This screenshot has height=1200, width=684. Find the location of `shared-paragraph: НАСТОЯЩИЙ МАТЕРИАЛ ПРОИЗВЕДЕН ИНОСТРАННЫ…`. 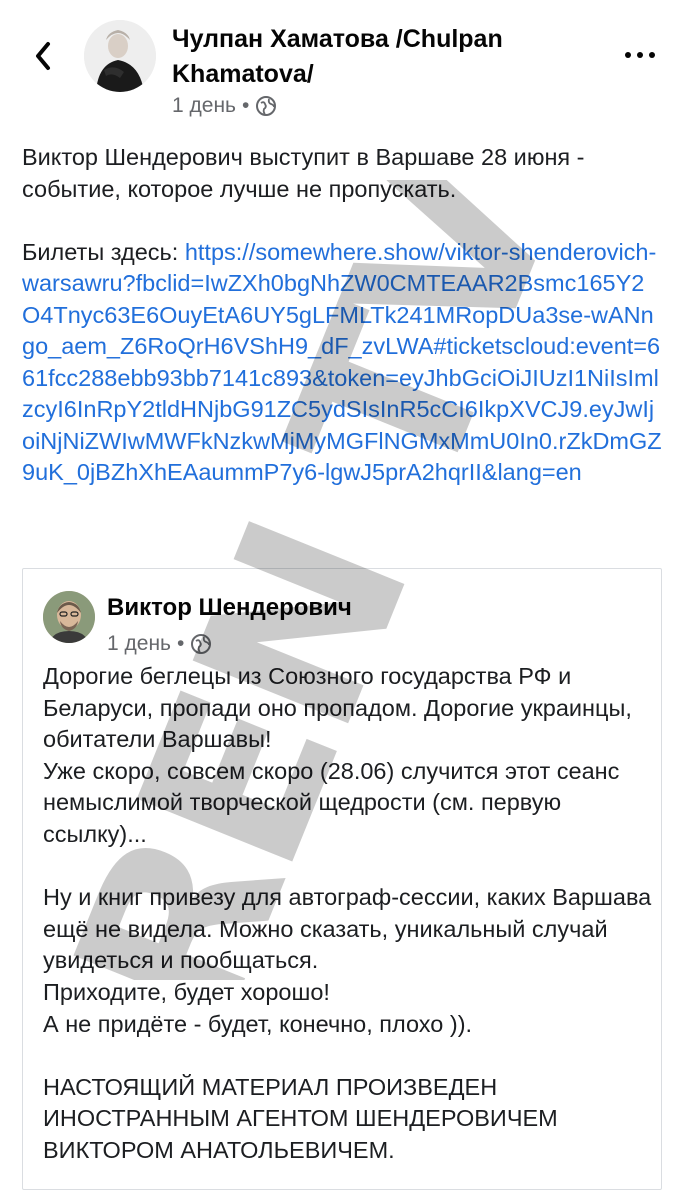

shared-paragraph: НАСТОЯЩИЙ МАТЕРИАЛ ПРОИЗВЕДЕН ИНОСТРАННЫ… is located at coordinates (300, 1118).